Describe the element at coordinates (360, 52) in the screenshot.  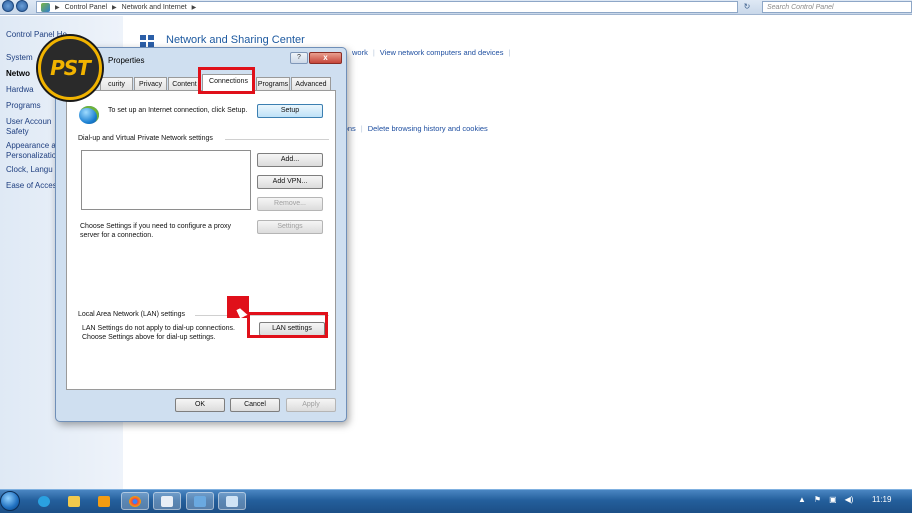
I see `link-network-partial: work` at that location.